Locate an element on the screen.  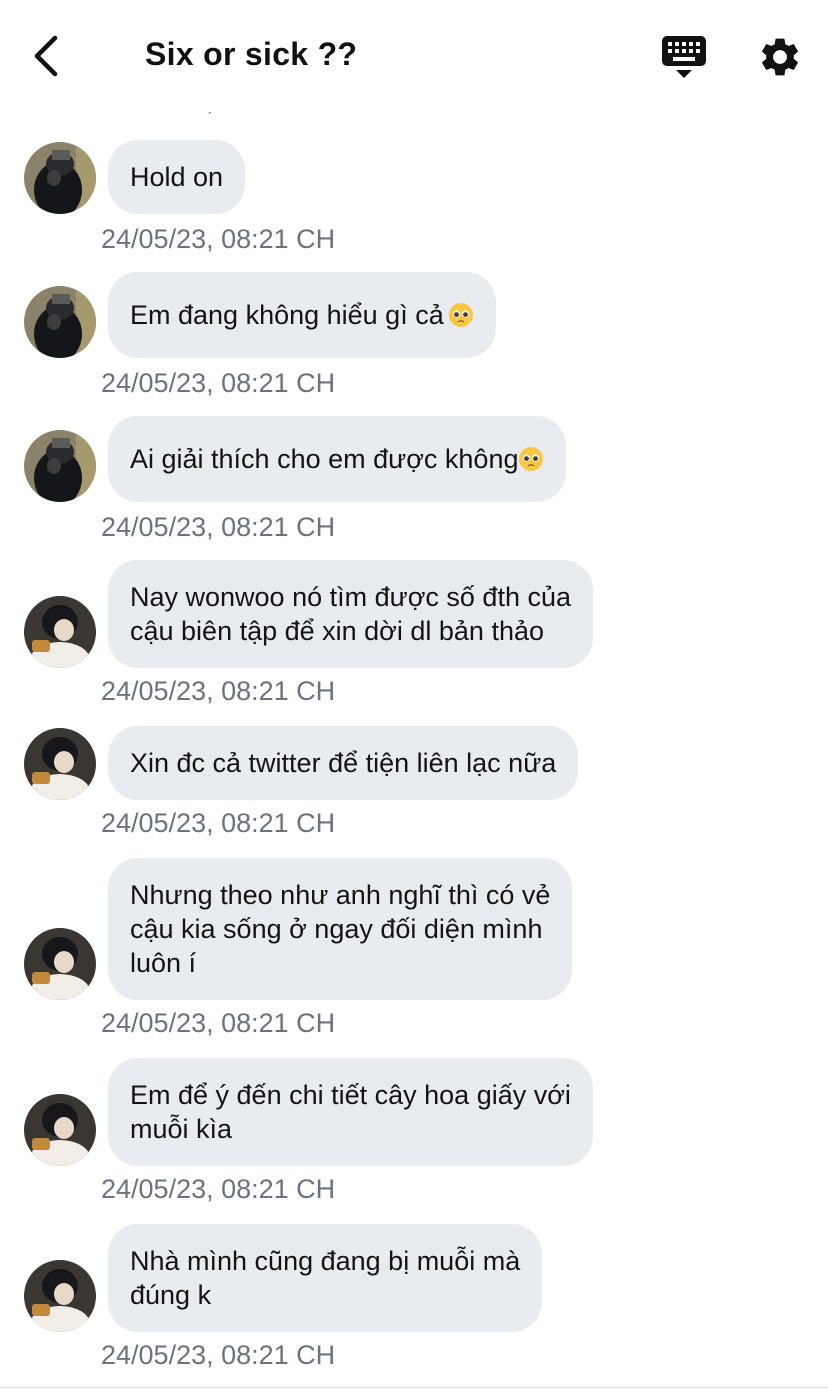
gear-icon is located at coordinates (780, 57).